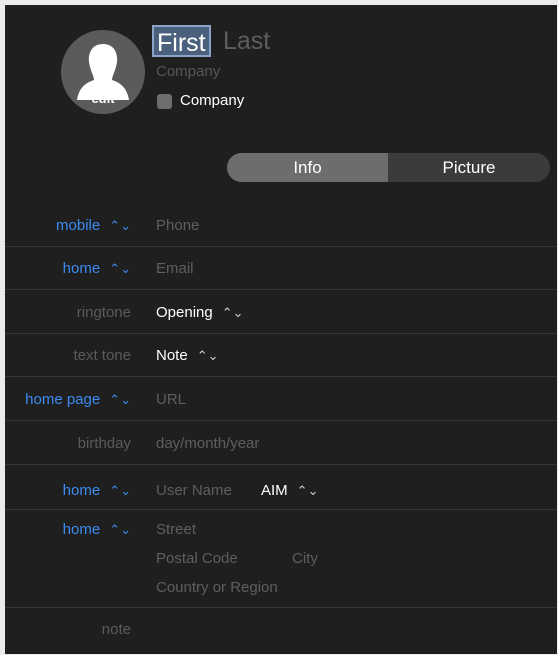 This screenshot has width=558, height=655. Describe the element at coordinates (63, 399) in the screenshot. I see `url-label: home page` at that location.